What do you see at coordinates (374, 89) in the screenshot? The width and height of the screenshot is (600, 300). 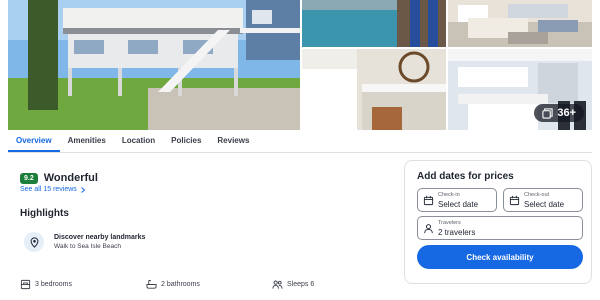 I see `photo-kitchen-wheel` at bounding box center [374, 89].